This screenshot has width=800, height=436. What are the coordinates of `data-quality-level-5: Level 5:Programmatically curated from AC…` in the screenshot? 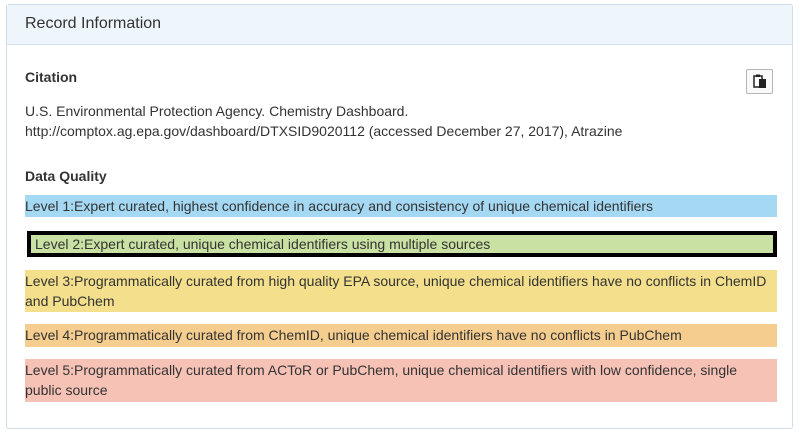 It's located at (401, 380).